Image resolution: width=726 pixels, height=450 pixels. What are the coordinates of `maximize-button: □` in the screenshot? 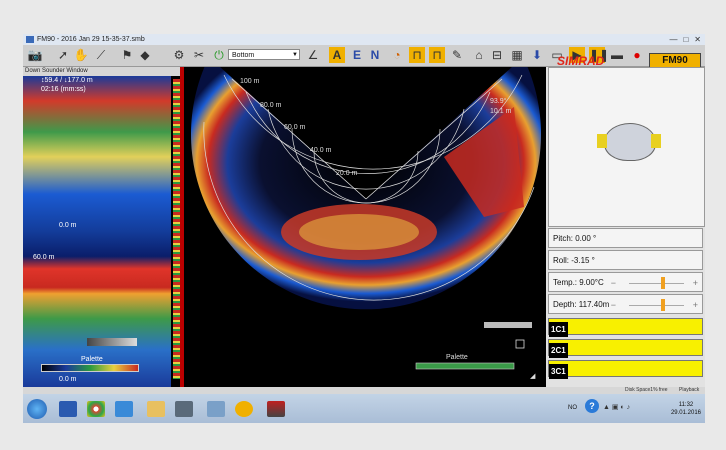 It's located at (685, 39).